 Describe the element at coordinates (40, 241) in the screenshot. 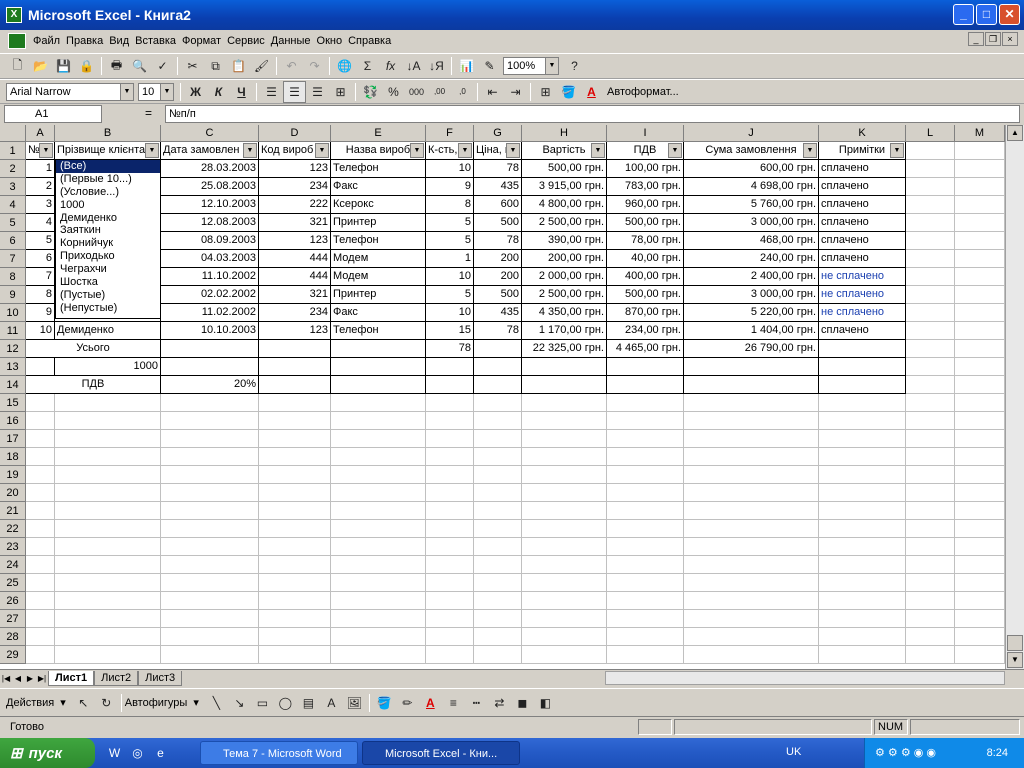

I see `table-cell: 5` at that location.